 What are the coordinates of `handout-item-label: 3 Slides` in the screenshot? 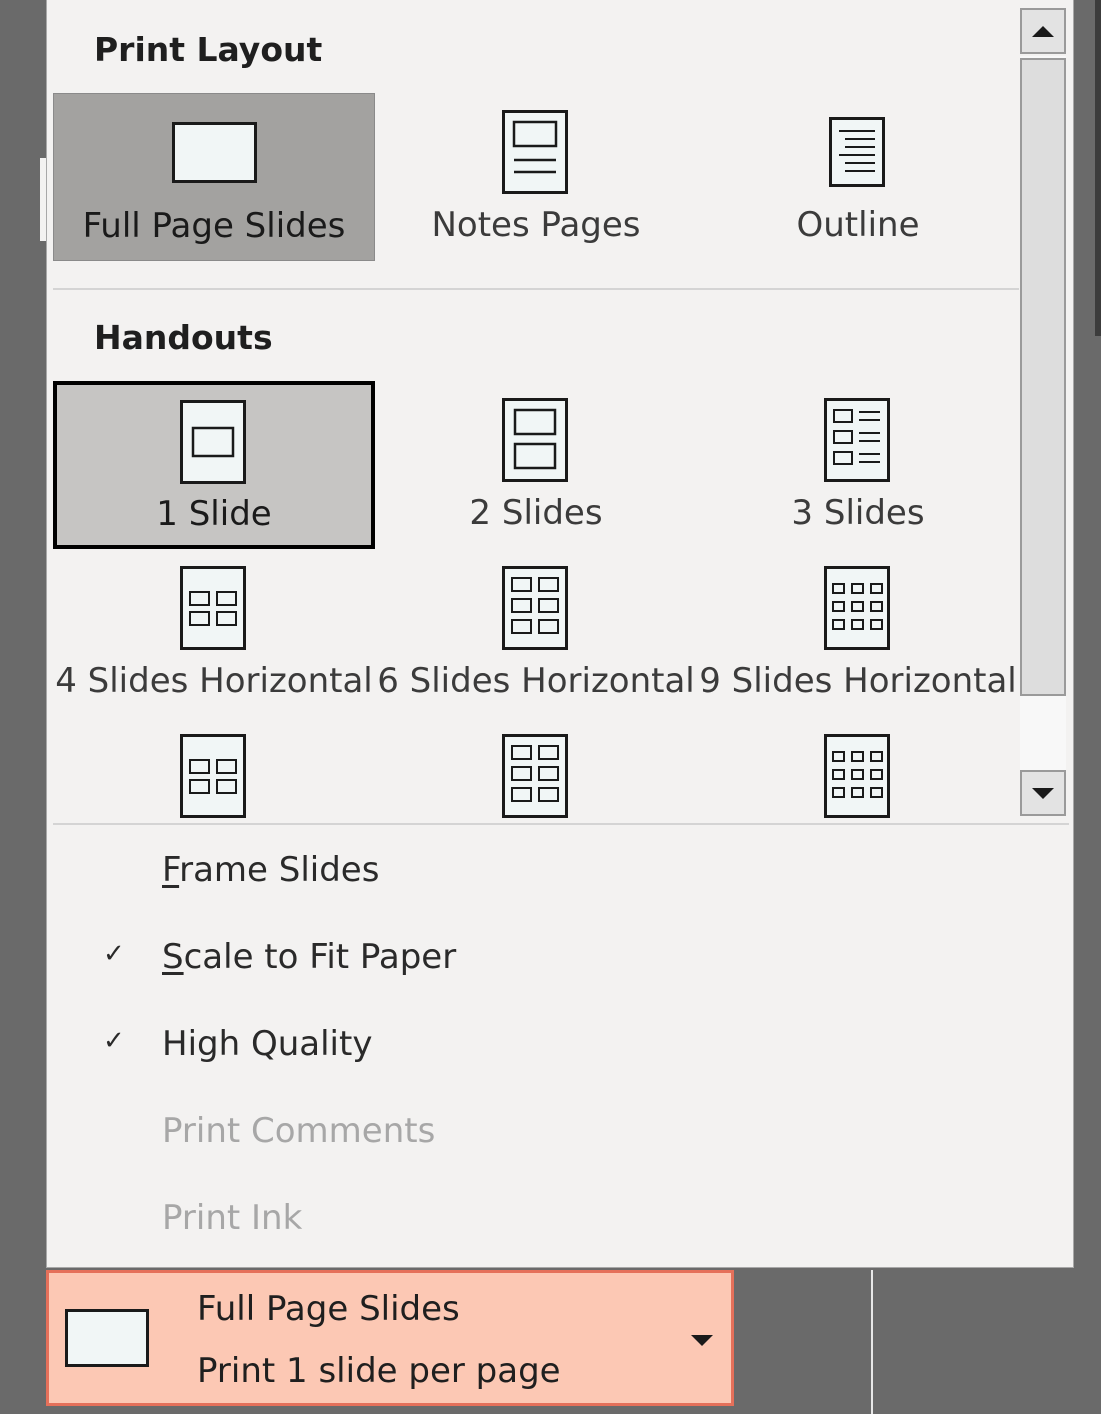 It's located at (858, 513).